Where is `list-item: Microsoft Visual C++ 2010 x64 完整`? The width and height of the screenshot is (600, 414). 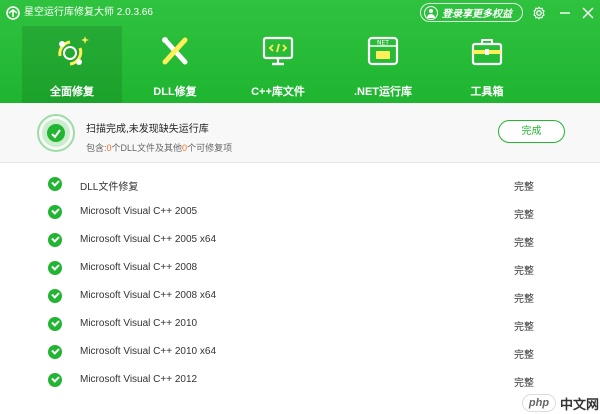
list-item: Microsoft Visual C++ 2010 x64 完整 is located at coordinates (300, 352).